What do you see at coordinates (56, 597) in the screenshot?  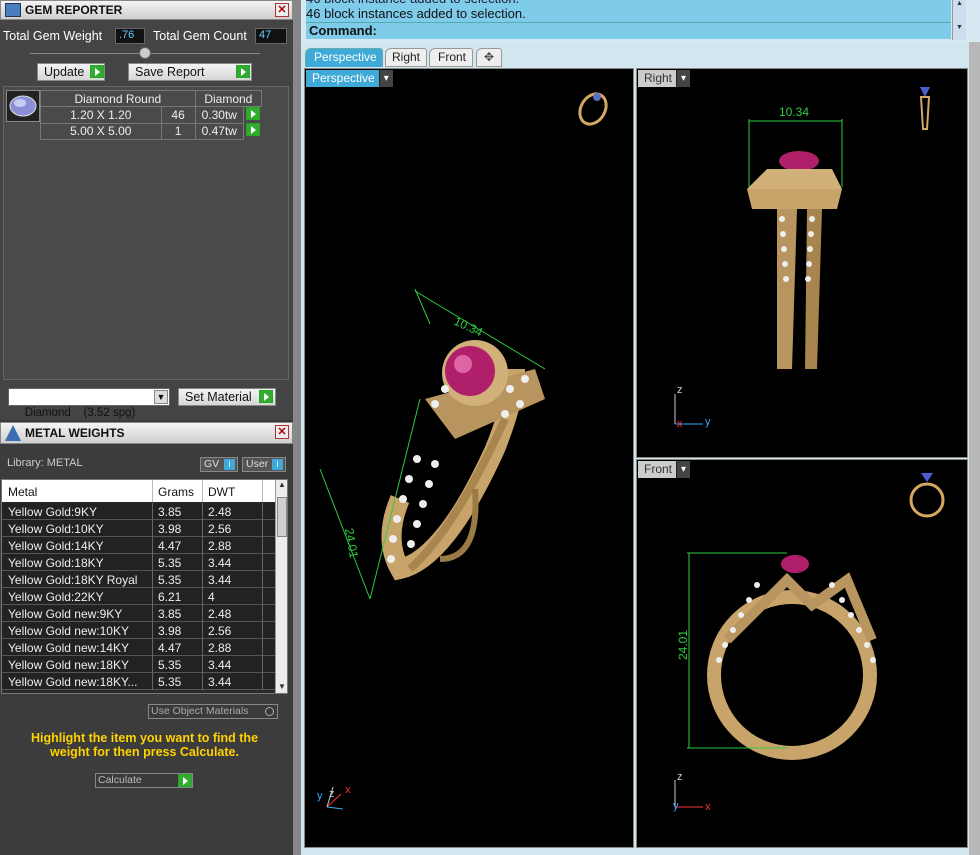 I see `metal-metal-cell: Yellow Gold:22KY` at bounding box center [56, 597].